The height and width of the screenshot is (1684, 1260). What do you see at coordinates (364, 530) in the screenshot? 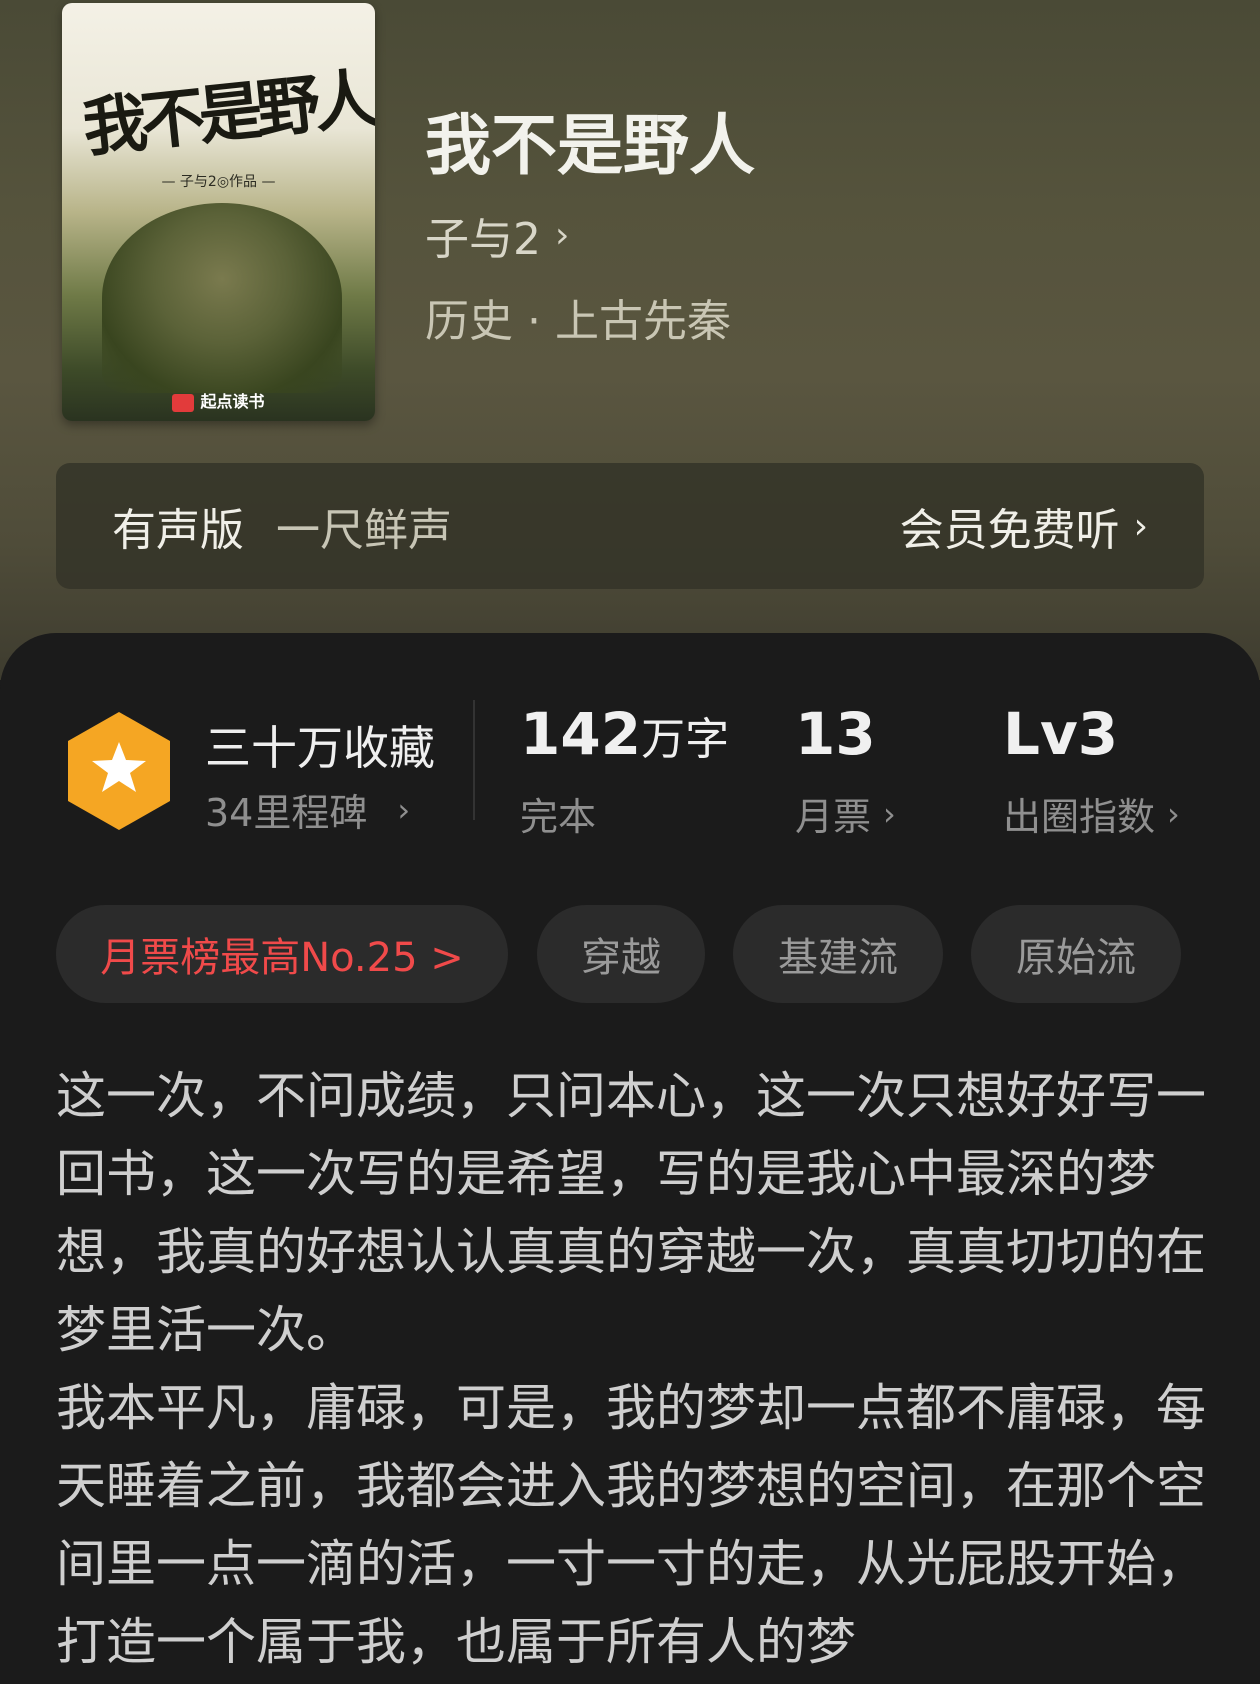
I see `audio-narrator: 一尺鲜声` at bounding box center [364, 530].